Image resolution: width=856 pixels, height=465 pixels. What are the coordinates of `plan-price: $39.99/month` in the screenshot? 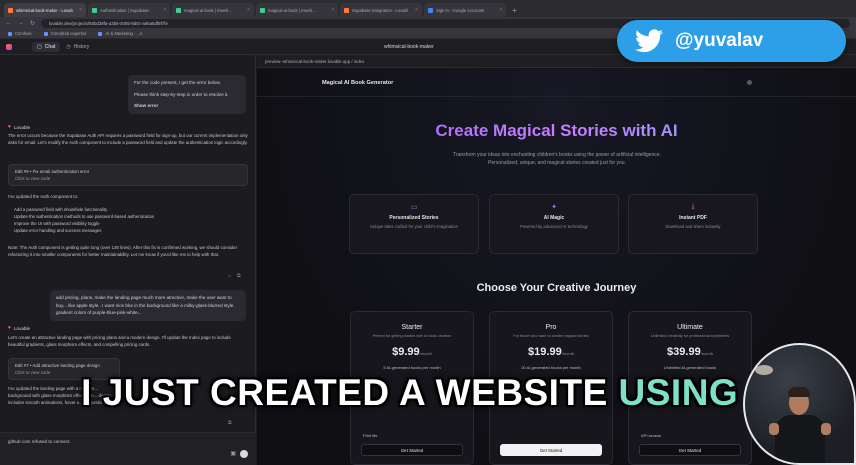 It's located at (690, 352).